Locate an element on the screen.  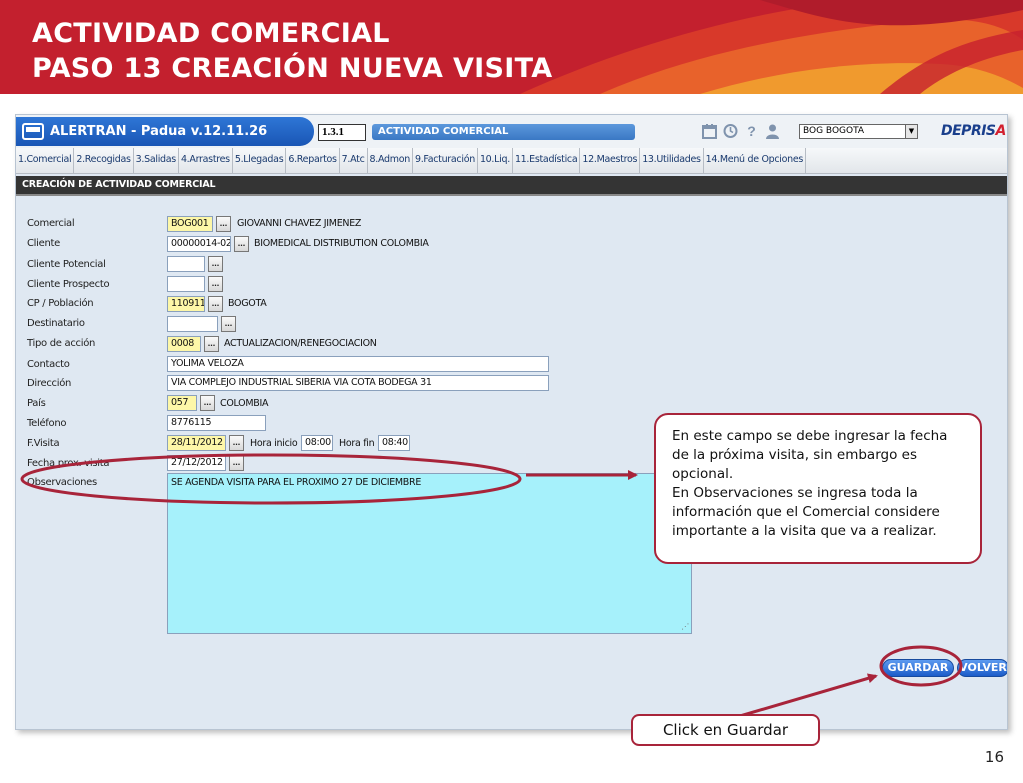
label-hora-fin: Hora fin is located at coordinates (357, 443).